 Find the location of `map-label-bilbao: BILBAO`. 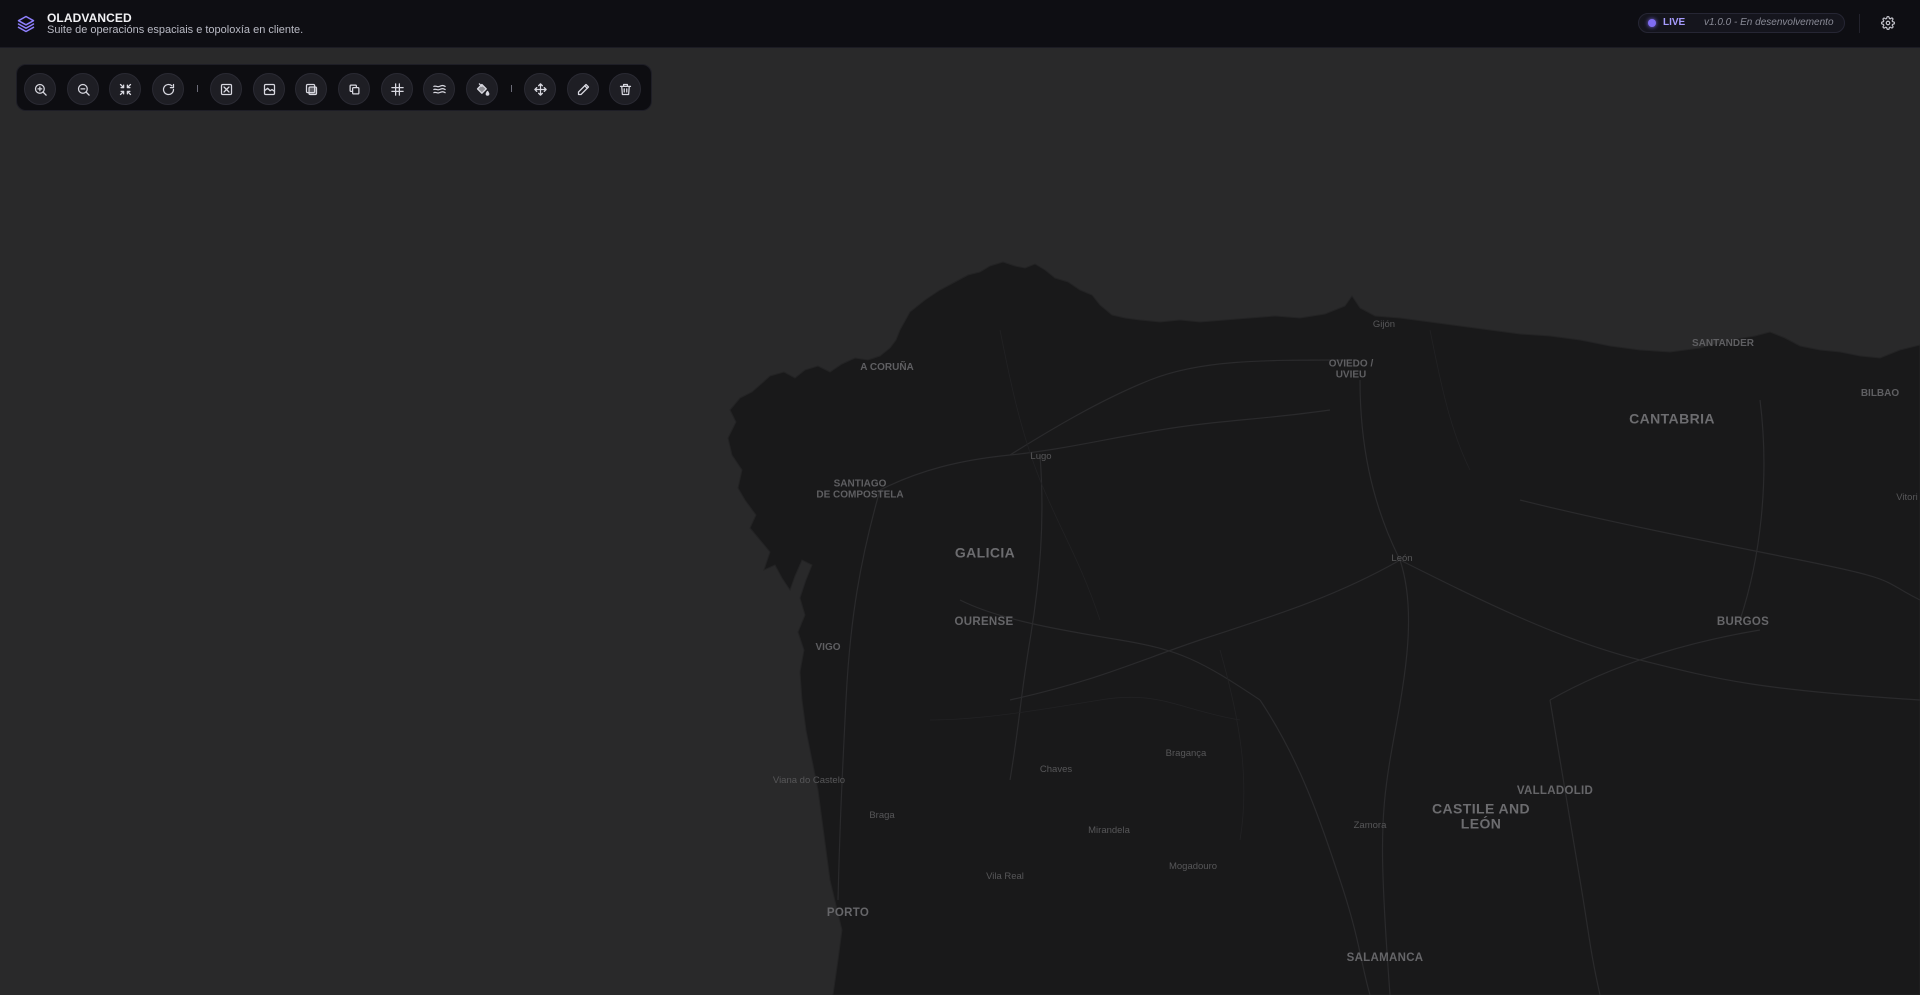

map-label-bilbao: BILBAO is located at coordinates (1880, 393).